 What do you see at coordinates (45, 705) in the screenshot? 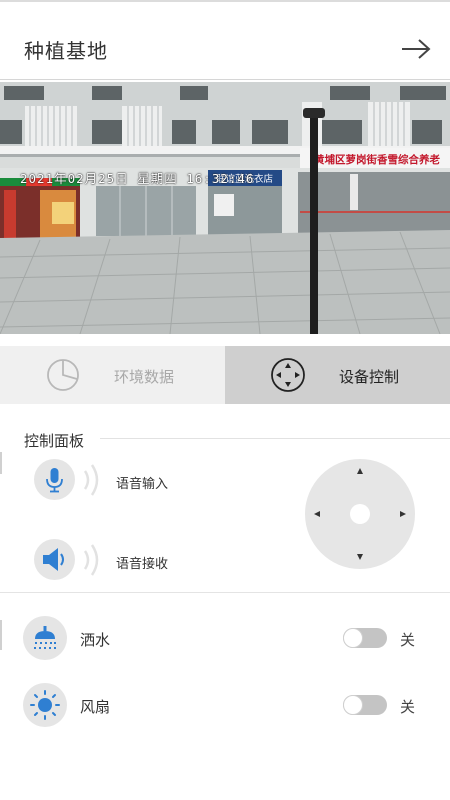
I see `sun-fan-icon` at bounding box center [45, 705].